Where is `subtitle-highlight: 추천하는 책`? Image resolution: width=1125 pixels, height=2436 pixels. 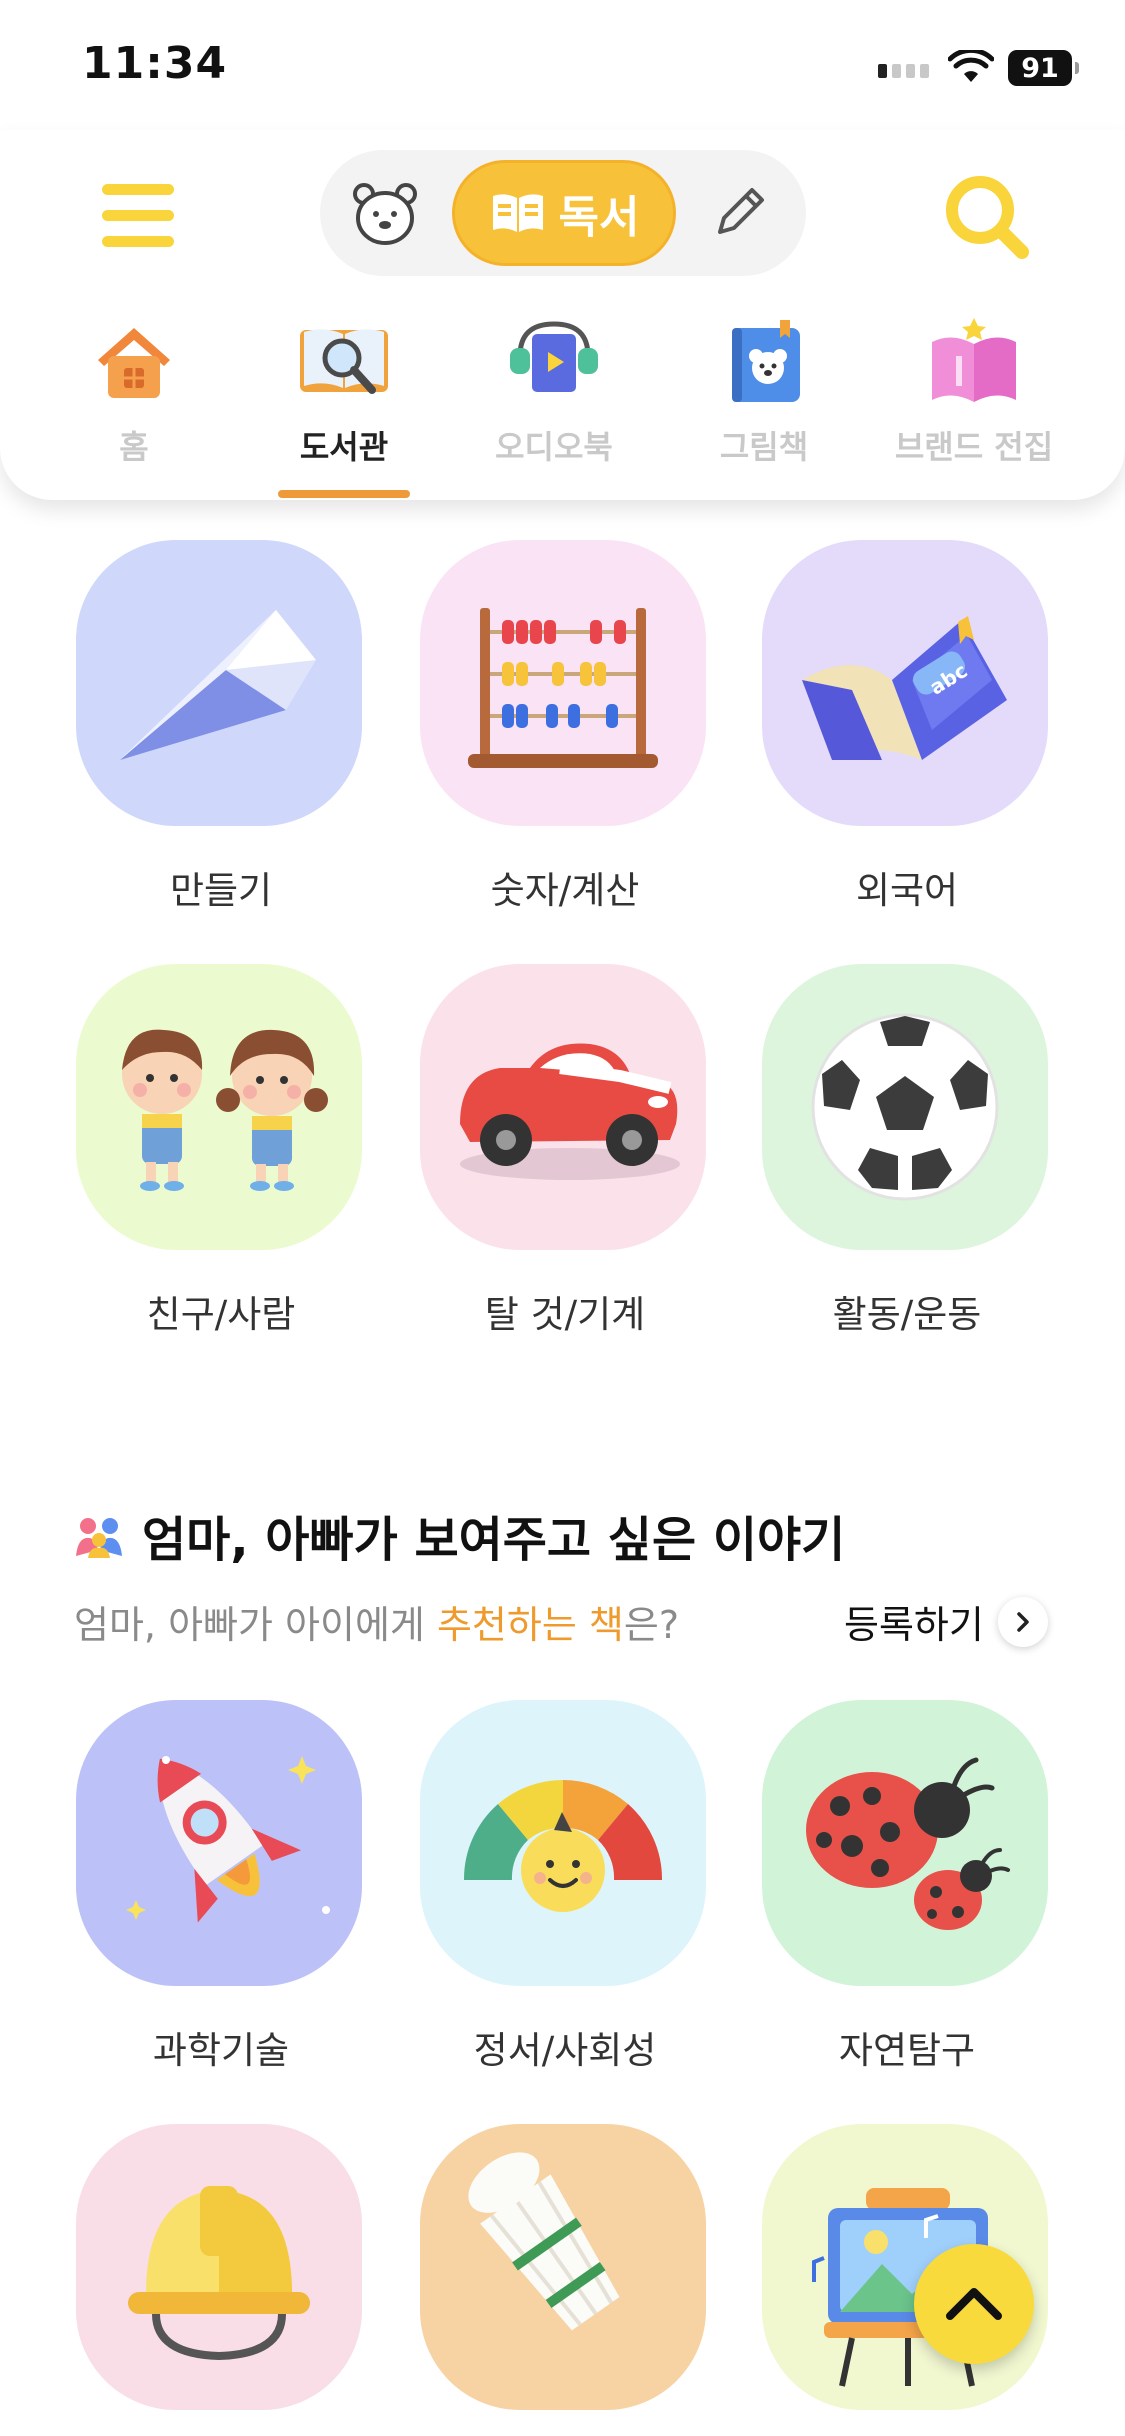
subtitle-highlight: 추천하는 책 is located at coordinates (530, 1625).